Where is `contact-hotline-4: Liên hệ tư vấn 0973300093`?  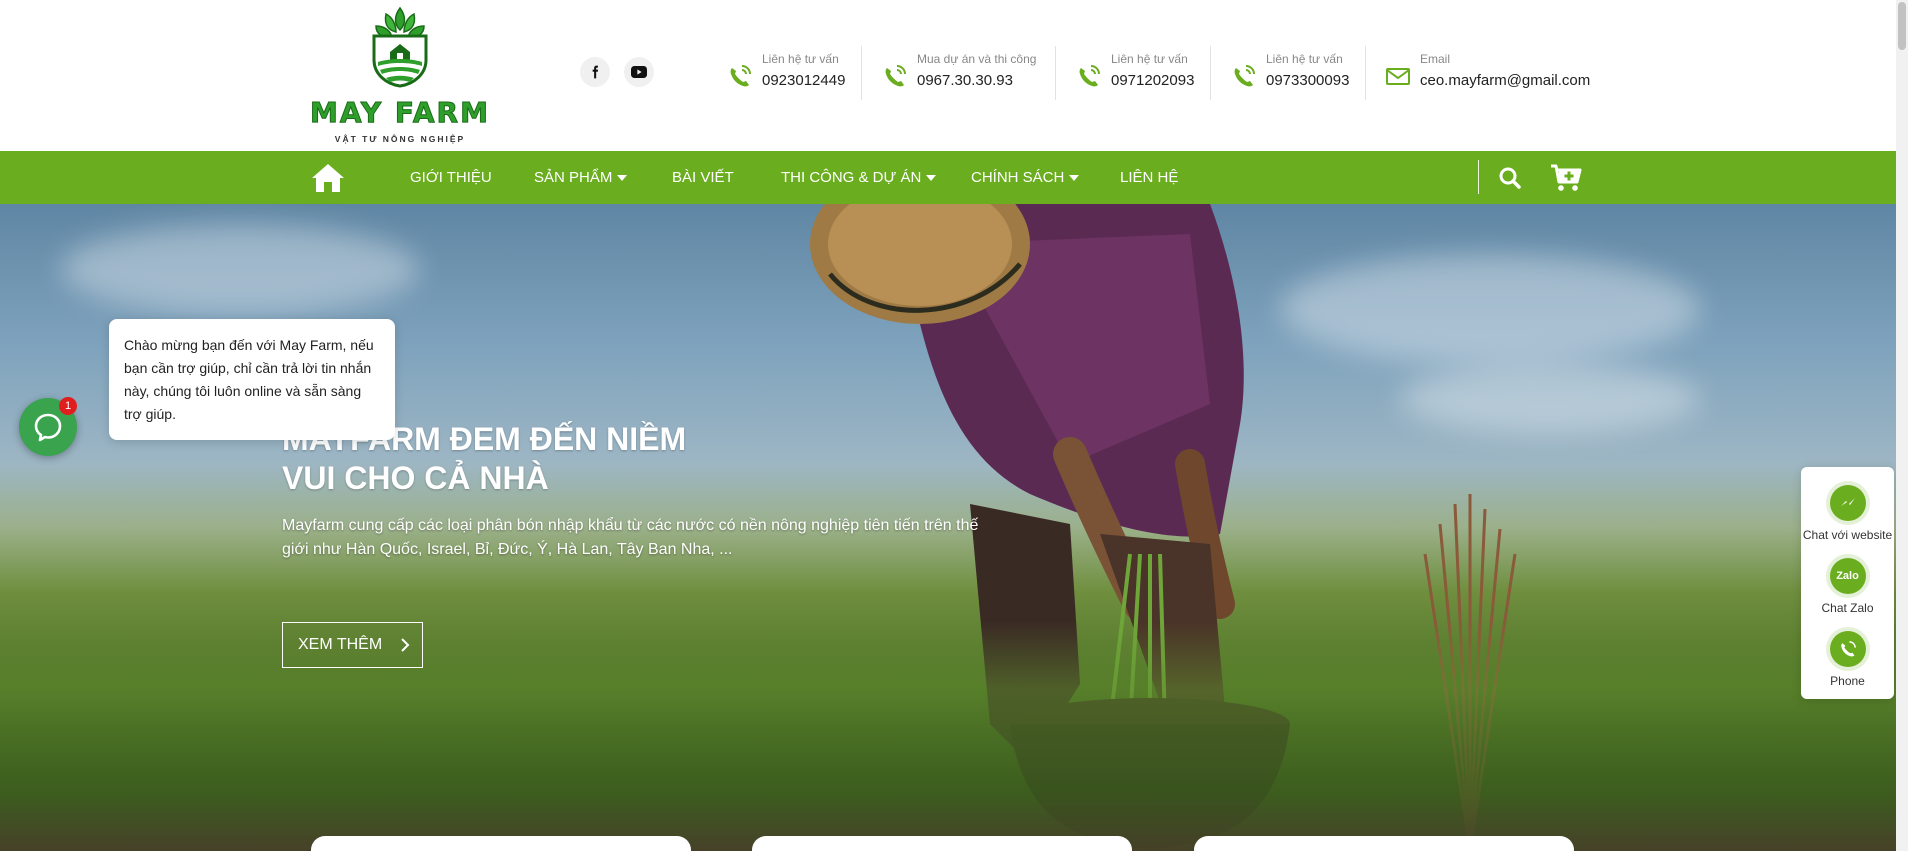
contact-hotline-4: Liên hệ tư vấn 0973300093 is located at coordinates (1295, 75).